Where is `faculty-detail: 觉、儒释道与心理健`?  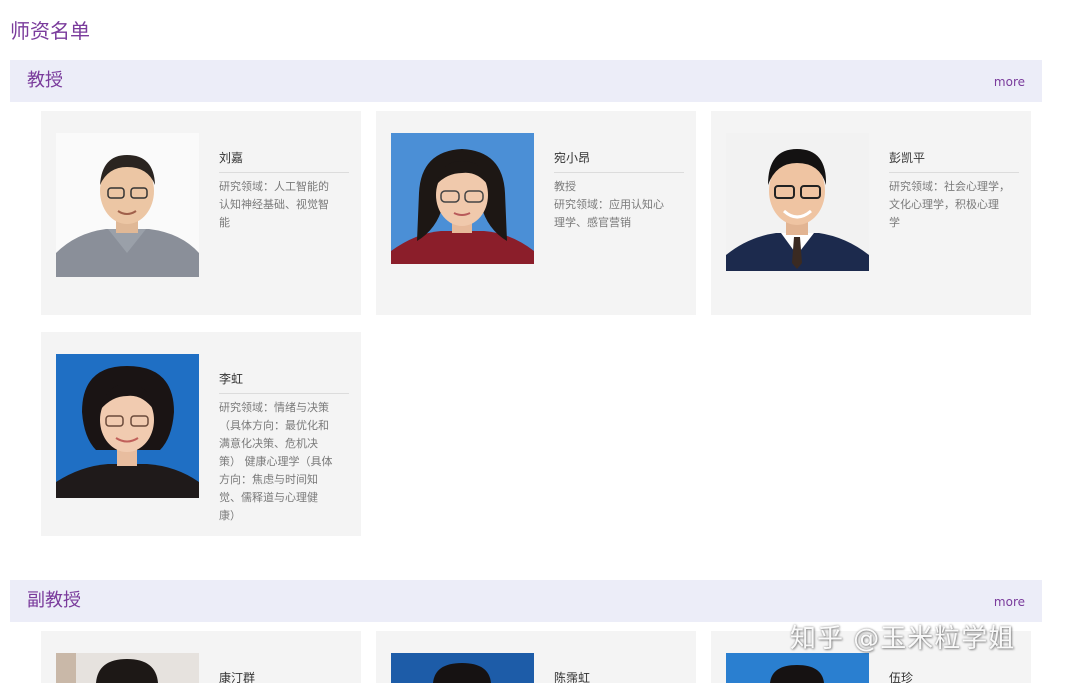
faculty-detail: 觉、儒释道与心理健 is located at coordinates (268, 497).